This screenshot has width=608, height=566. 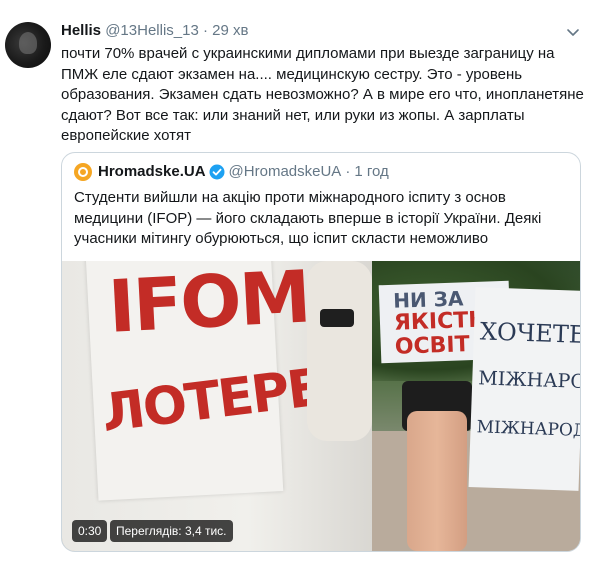 What do you see at coordinates (83, 172) in the screenshot?
I see `hromadske-logo-icon` at bounding box center [83, 172].